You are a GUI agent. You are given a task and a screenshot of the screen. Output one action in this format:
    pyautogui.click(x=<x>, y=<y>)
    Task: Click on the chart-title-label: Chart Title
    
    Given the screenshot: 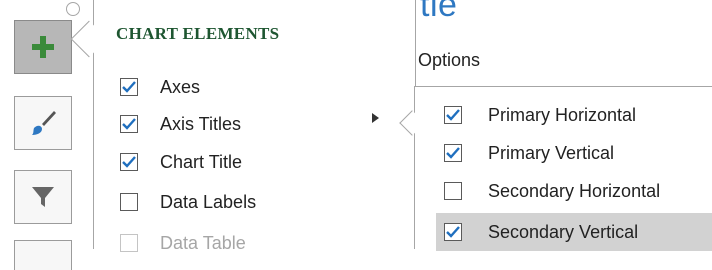 What is the action you would take?
    pyautogui.click(x=201, y=161)
    